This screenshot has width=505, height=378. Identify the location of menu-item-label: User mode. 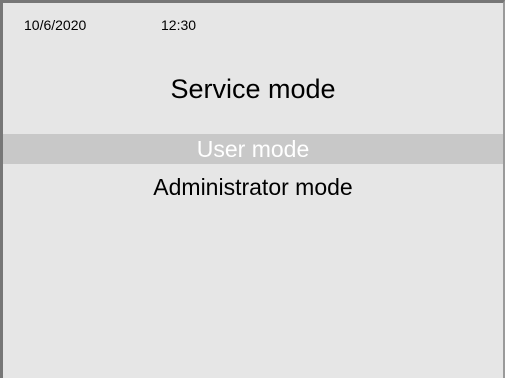
(253, 149).